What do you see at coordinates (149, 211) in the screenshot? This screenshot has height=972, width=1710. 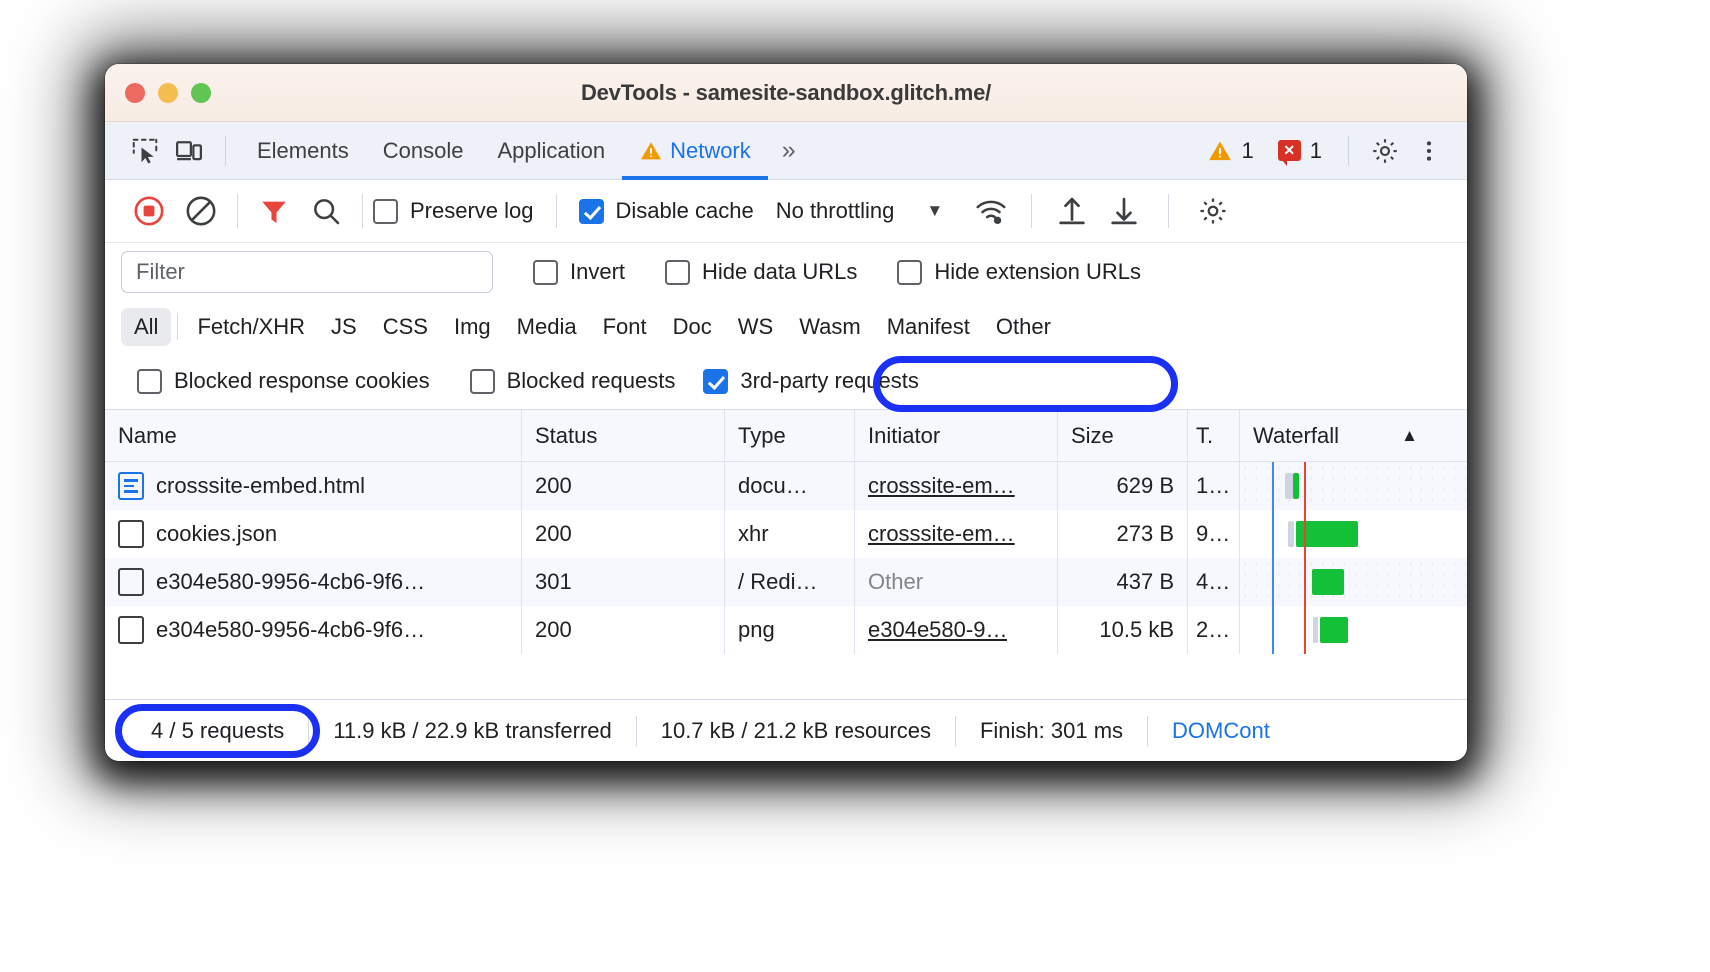 I see `record-stop-icon` at bounding box center [149, 211].